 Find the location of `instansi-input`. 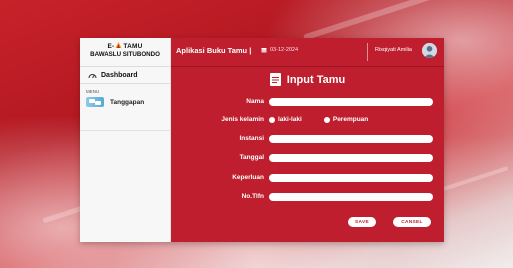

instansi-input is located at coordinates (351, 139).